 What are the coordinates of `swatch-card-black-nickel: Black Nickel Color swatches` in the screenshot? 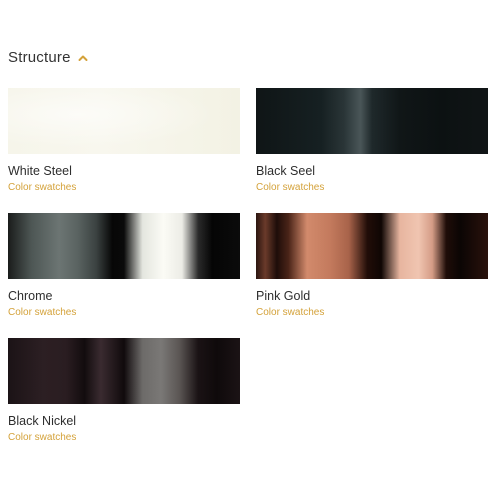 It's located at (124, 400).